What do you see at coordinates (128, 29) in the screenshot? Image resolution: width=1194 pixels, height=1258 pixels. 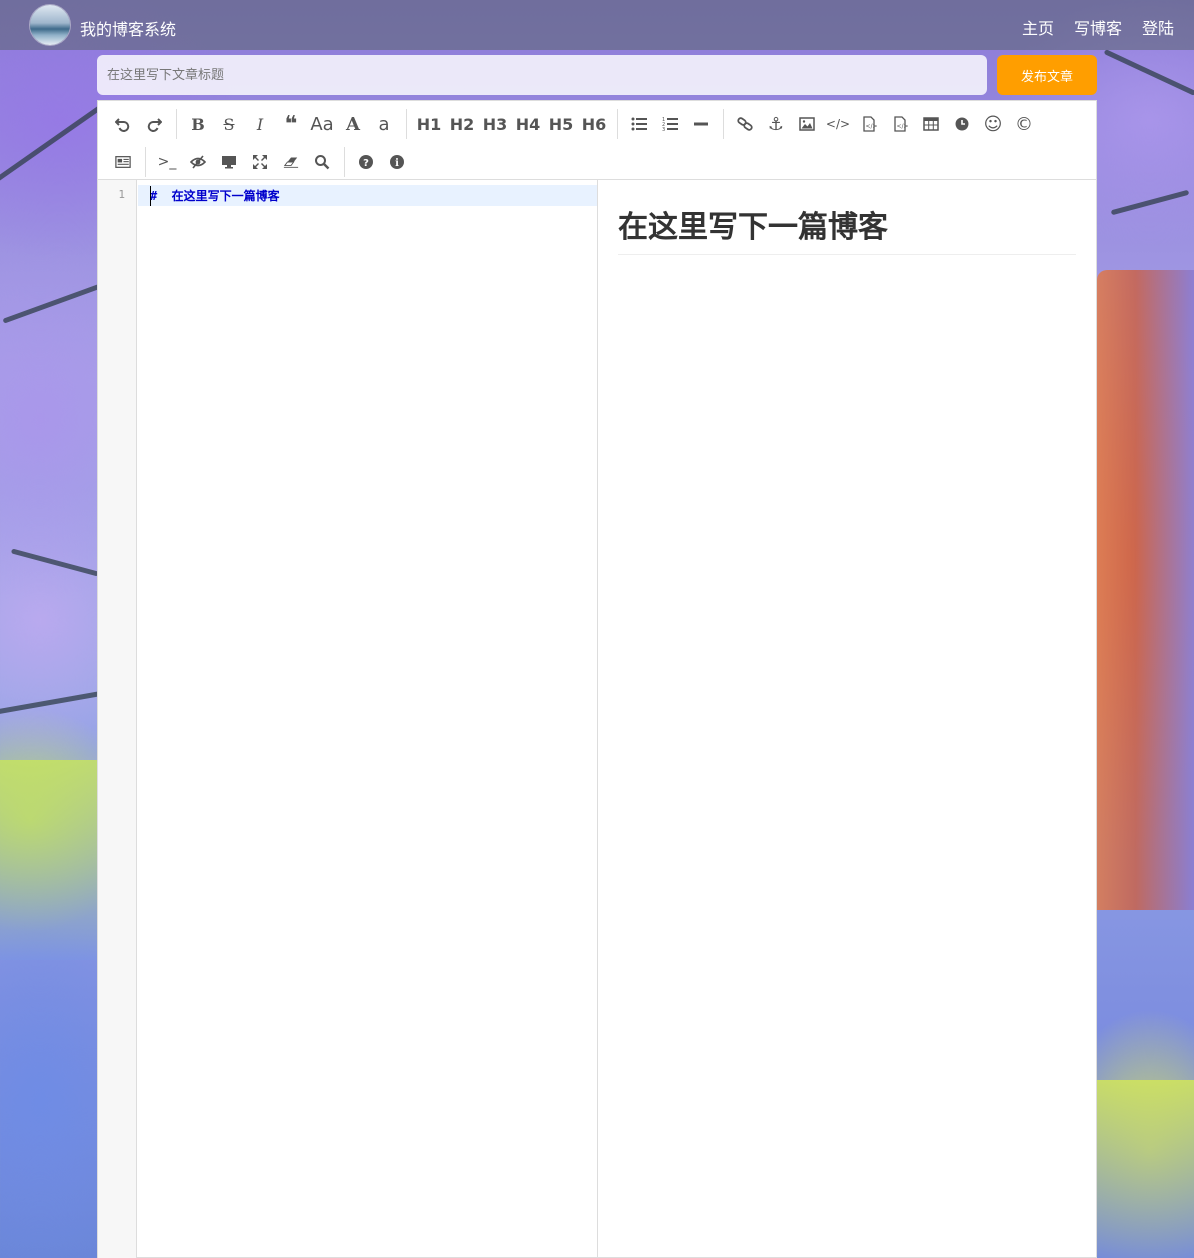 I see `site-title: 我的博客系统` at bounding box center [128, 29].